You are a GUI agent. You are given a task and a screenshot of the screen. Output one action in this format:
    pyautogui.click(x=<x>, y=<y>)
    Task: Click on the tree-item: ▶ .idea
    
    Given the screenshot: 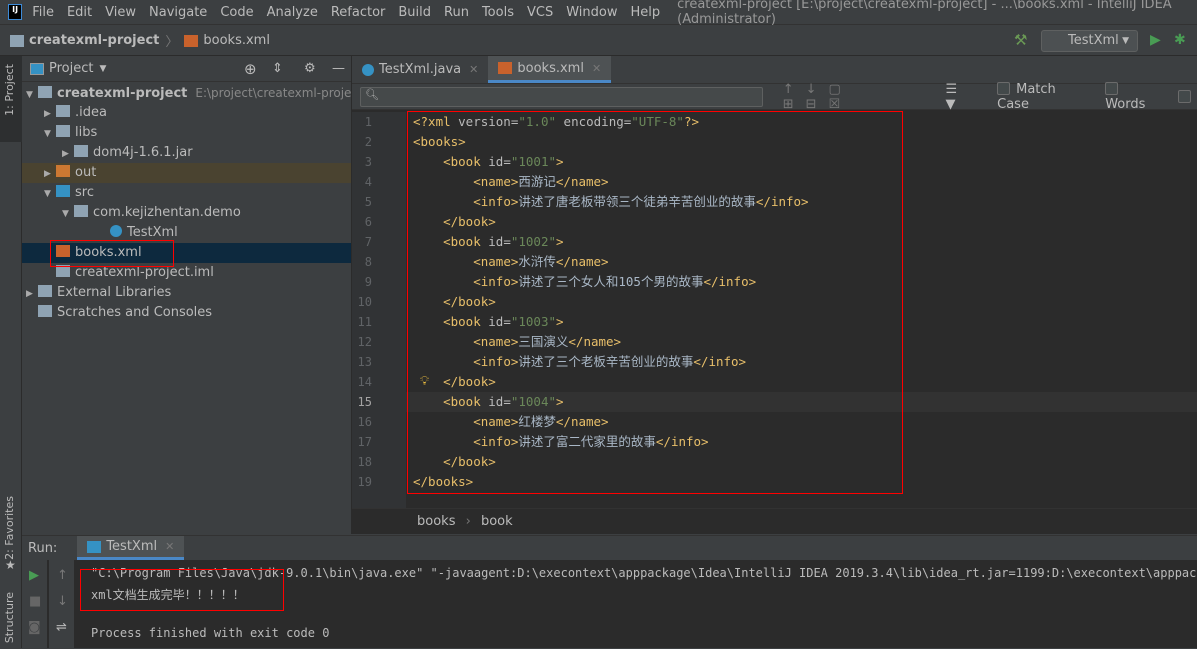 What is the action you would take?
    pyautogui.click(x=186, y=113)
    